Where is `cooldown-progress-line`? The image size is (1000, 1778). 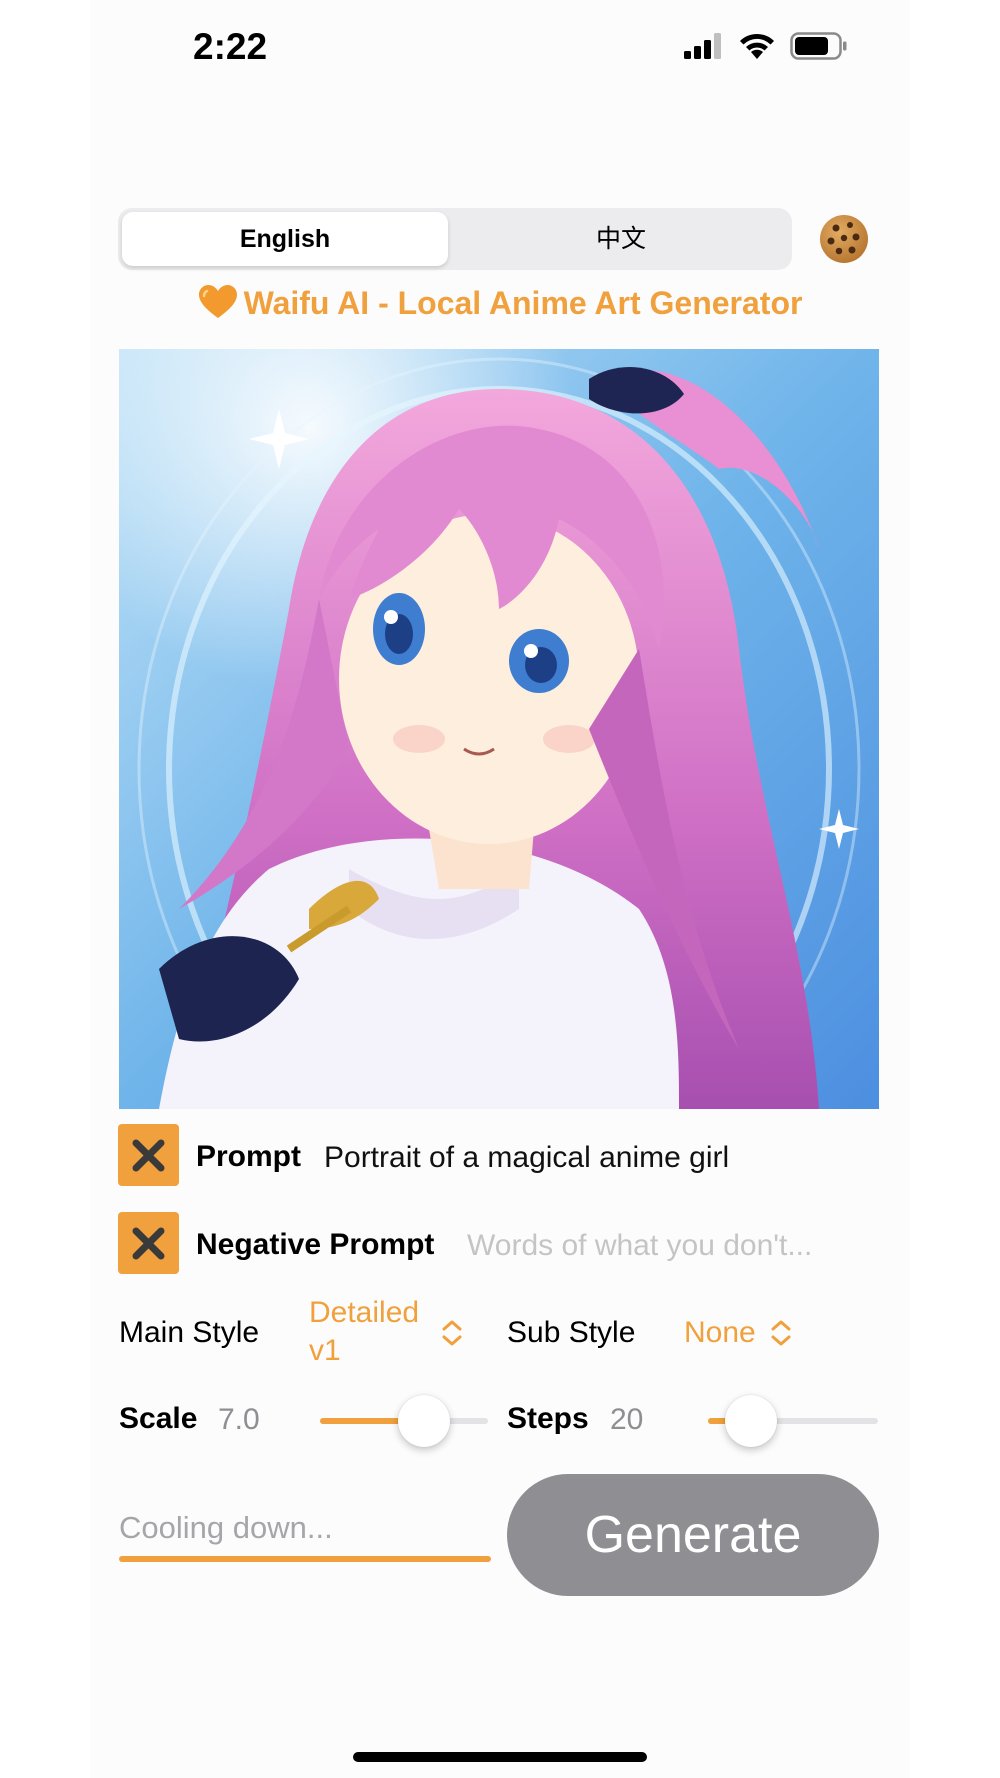 cooldown-progress-line is located at coordinates (305, 1559).